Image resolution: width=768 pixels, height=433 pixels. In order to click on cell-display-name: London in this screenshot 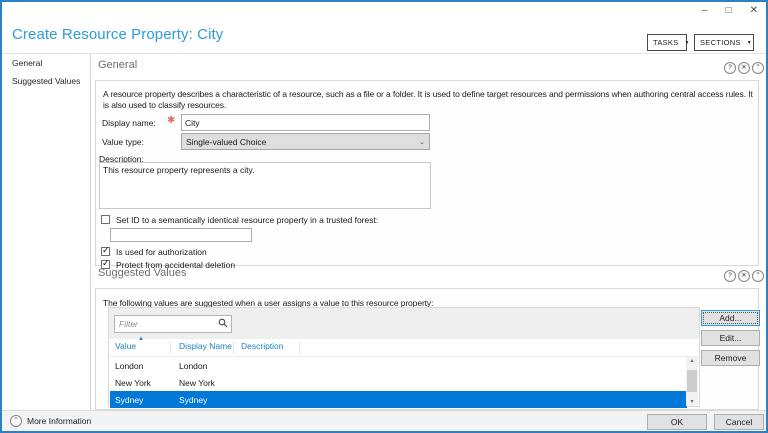, I will do `click(193, 366)`.